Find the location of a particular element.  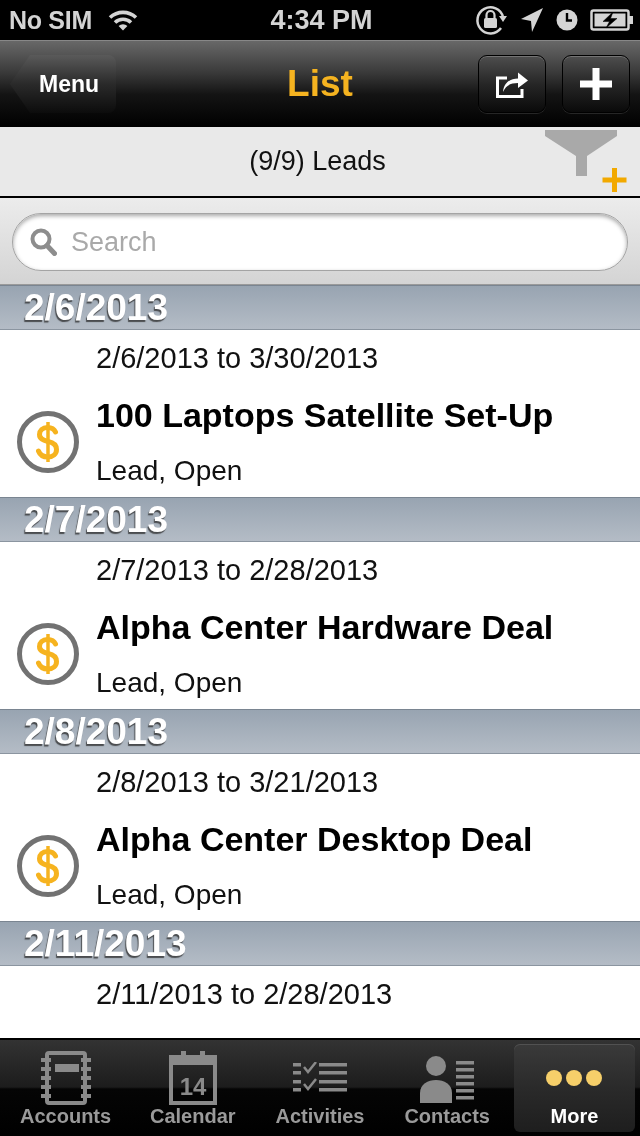

location-arrow-icon is located at coordinates (532, 20).